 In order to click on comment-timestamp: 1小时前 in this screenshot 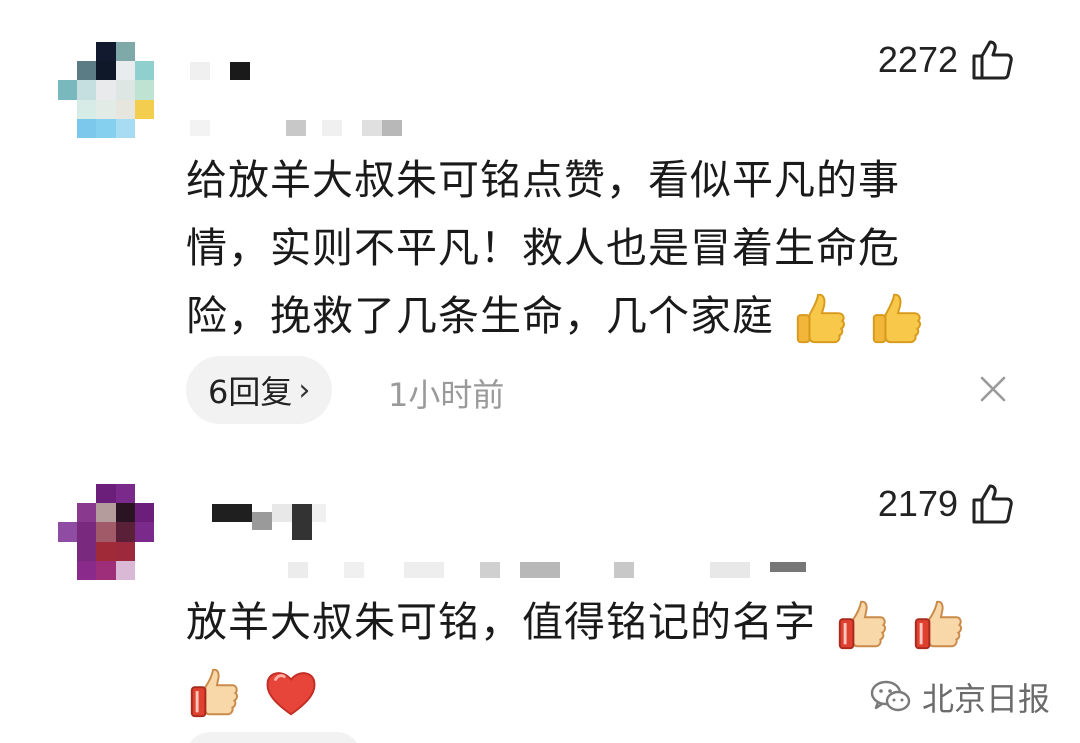, I will do `click(446, 395)`.